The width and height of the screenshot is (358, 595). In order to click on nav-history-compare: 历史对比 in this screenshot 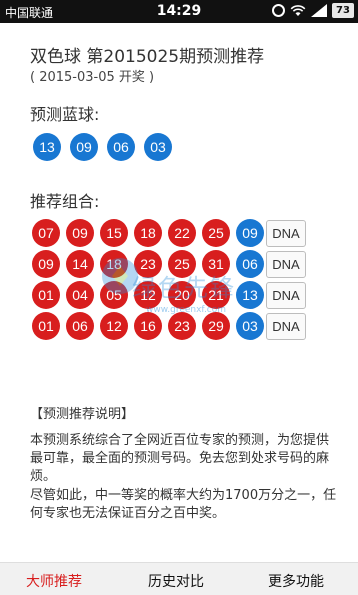, I will do `click(176, 581)`.